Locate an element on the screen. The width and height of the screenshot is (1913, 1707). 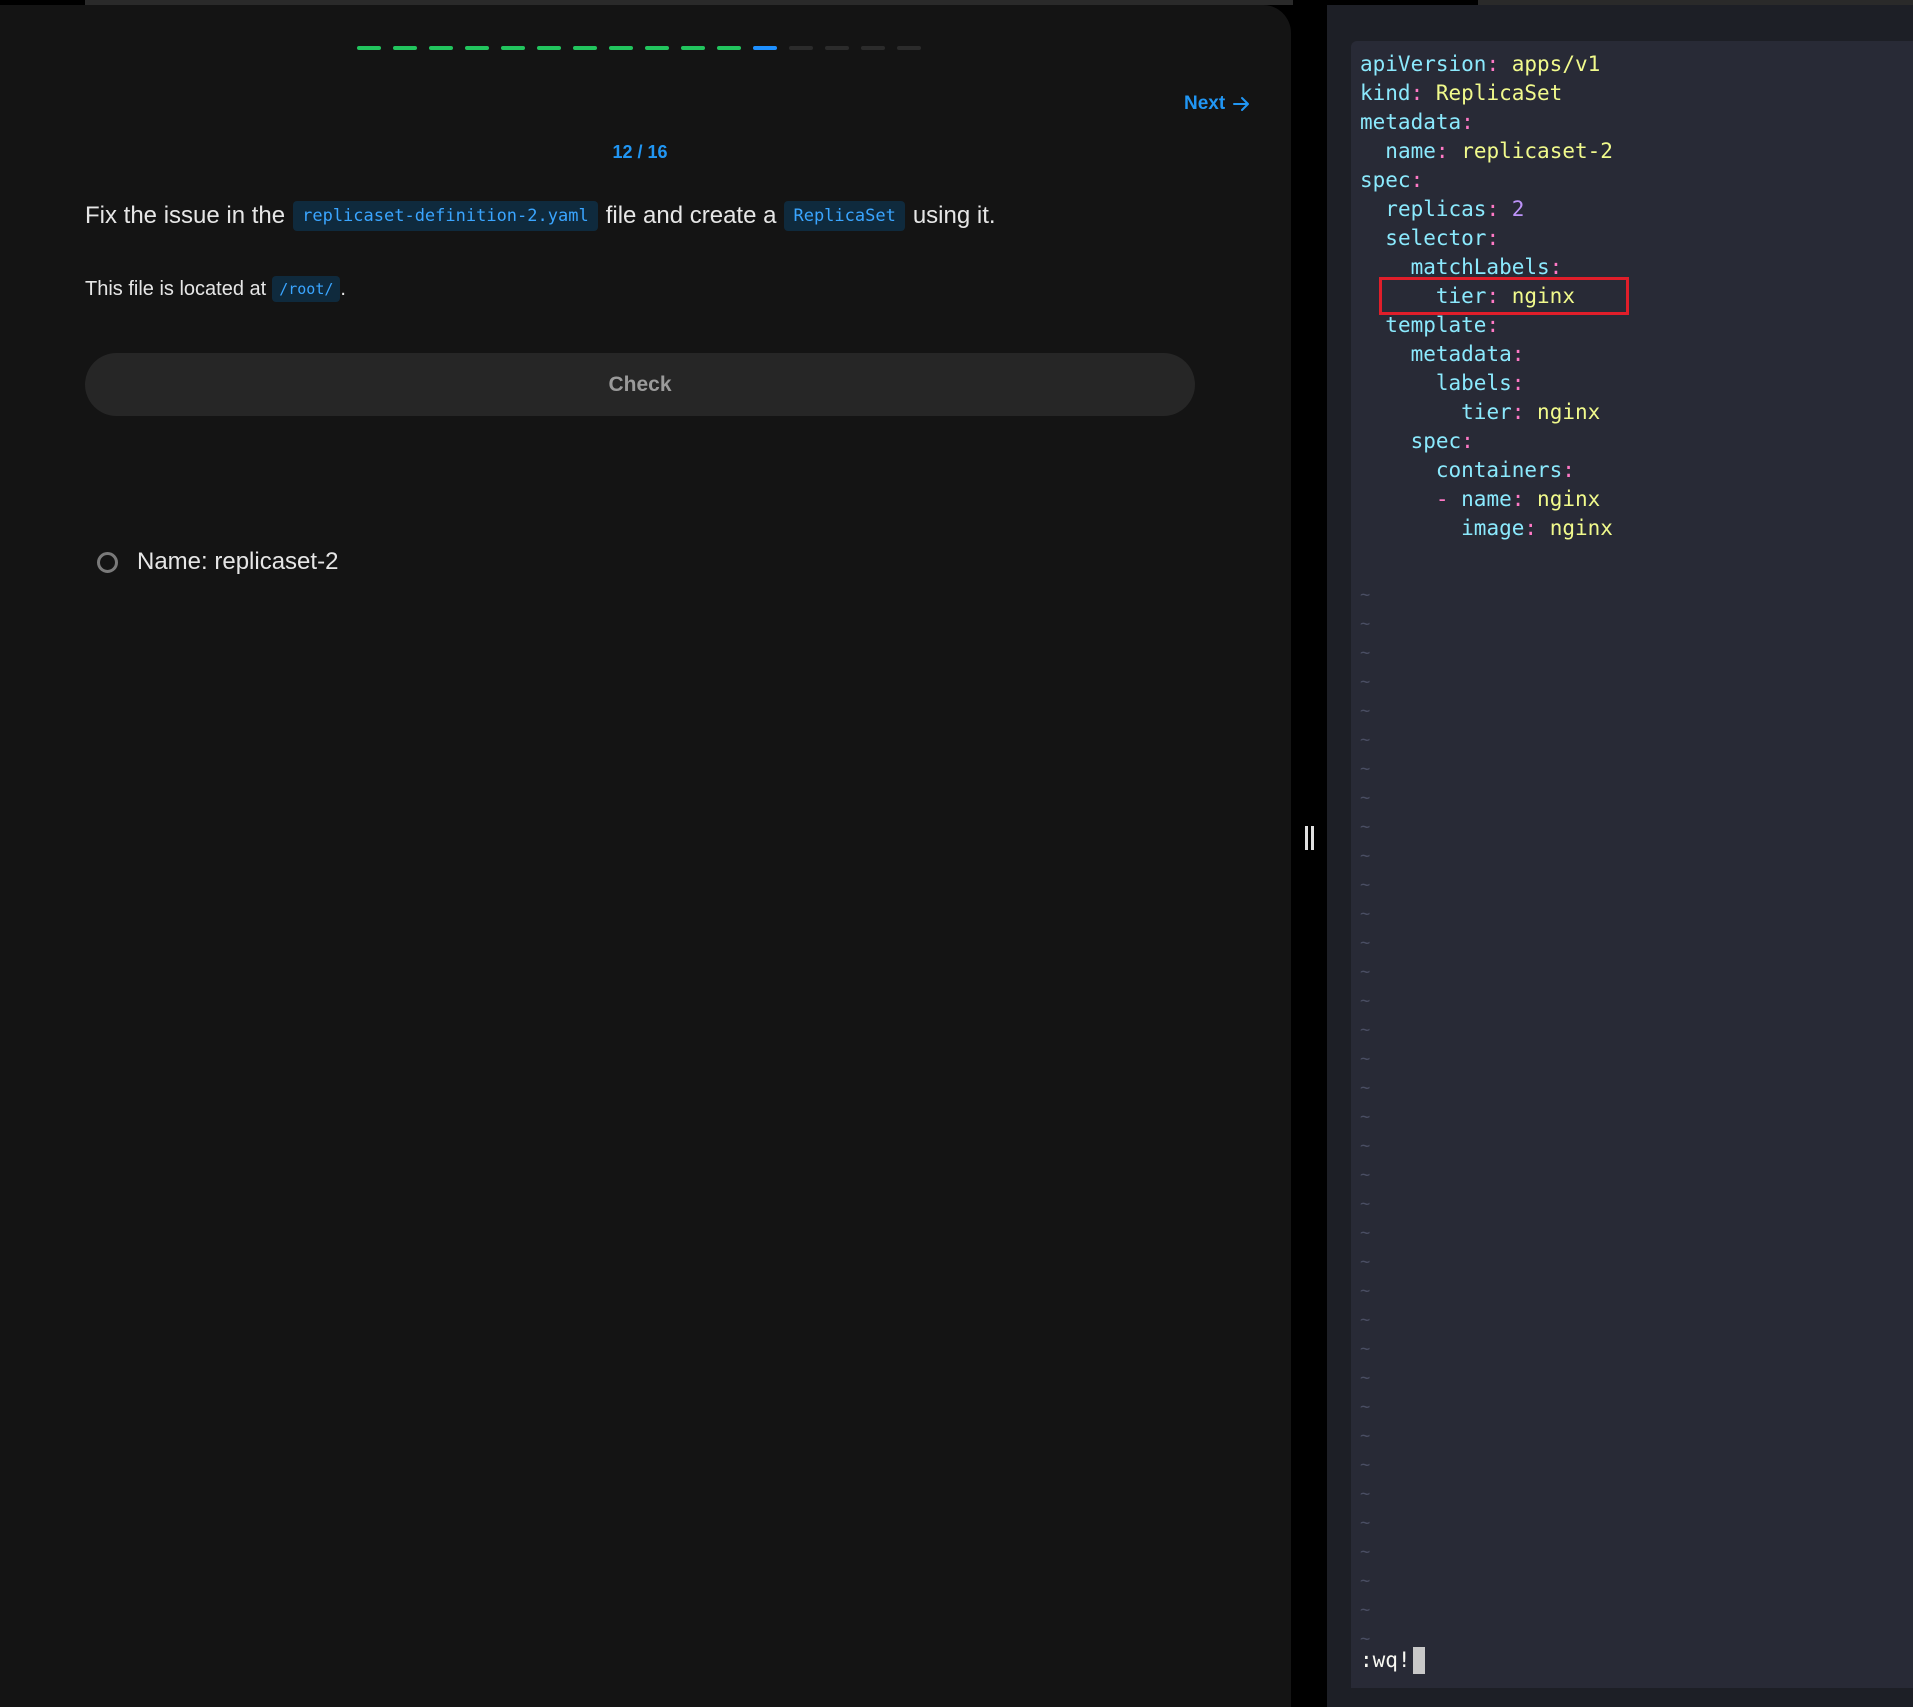
yaml-key: image is located at coordinates (1493, 528).